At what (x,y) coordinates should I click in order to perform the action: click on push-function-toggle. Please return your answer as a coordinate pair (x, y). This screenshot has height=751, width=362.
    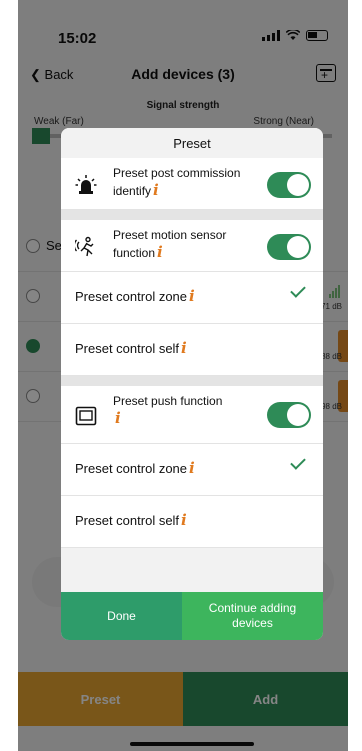
    Looking at the image, I should click on (289, 415).